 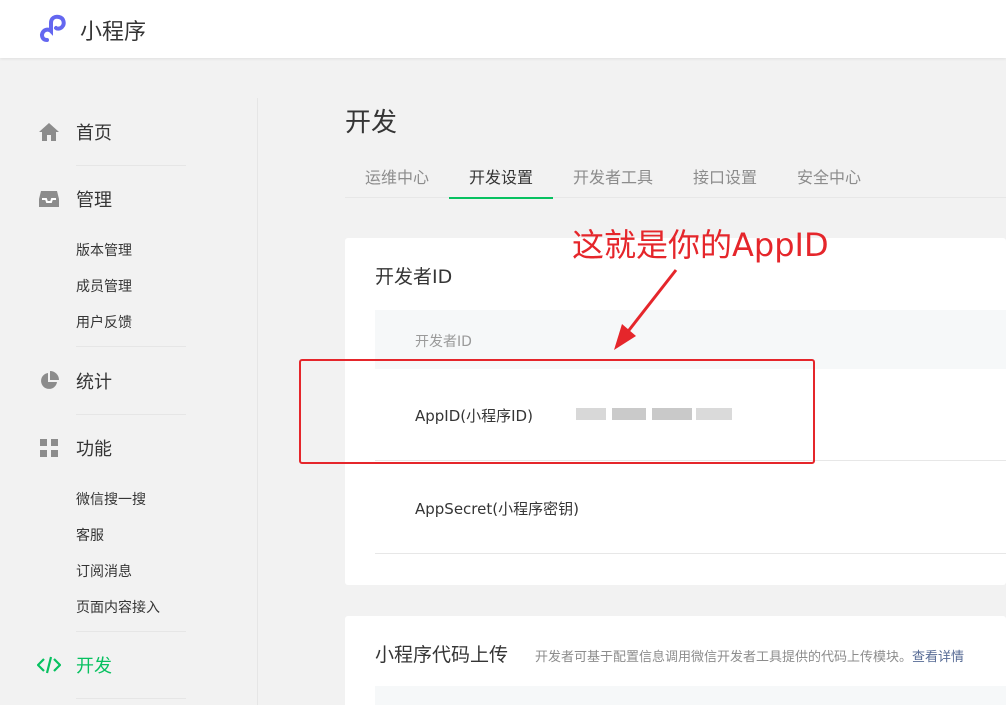 I want to click on tab-api-settings: 接口设置, so click(x=725, y=181).